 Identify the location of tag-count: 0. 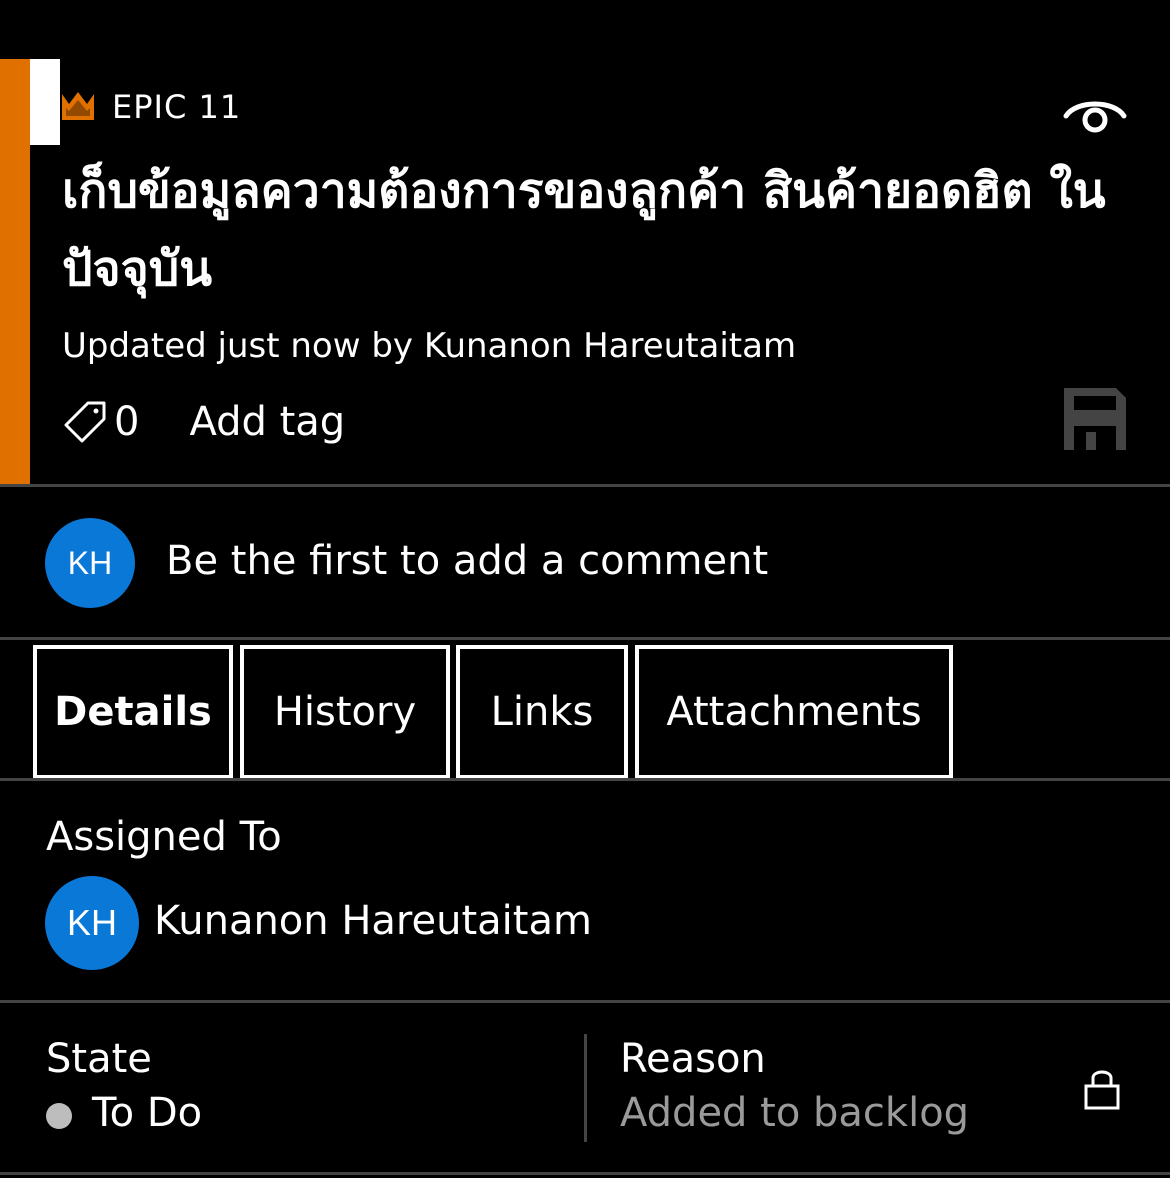
(127, 422).